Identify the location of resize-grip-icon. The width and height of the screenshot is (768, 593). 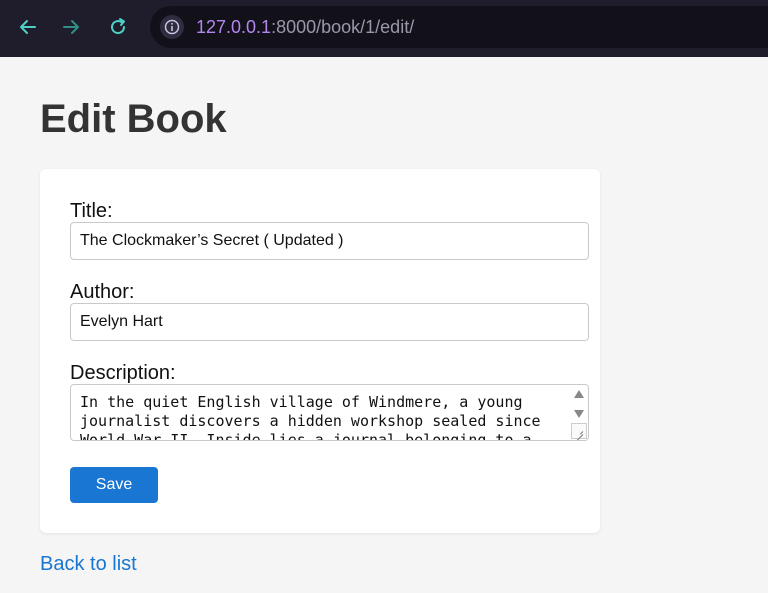
(579, 431).